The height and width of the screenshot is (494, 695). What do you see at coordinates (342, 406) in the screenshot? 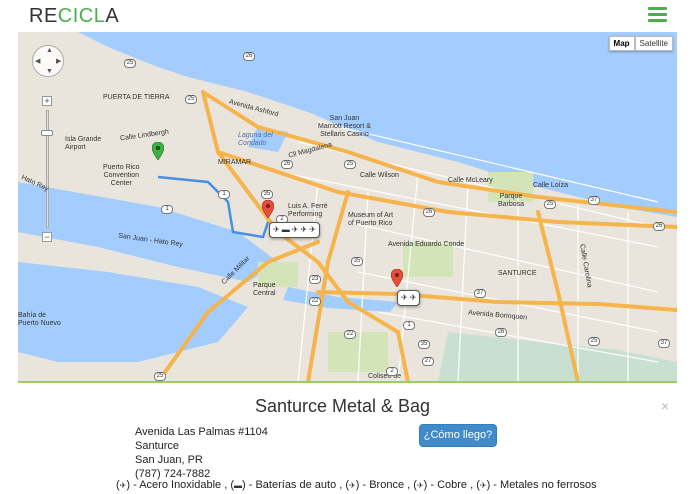
I see `location-title: Santurce Metal & Bag` at bounding box center [342, 406].